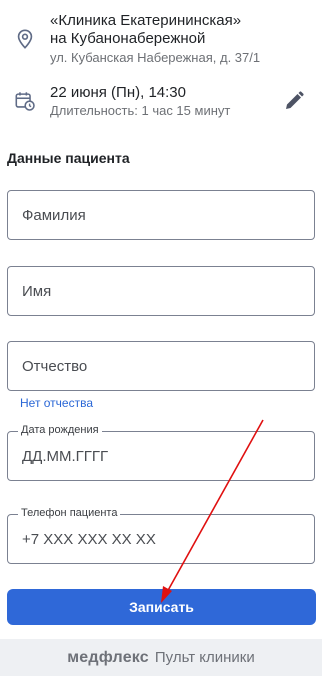 The height and width of the screenshot is (676, 322). What do you see at coordinates (161, 539) in the screenshot?
I see `phone-input` at bounding box center [161, 539].